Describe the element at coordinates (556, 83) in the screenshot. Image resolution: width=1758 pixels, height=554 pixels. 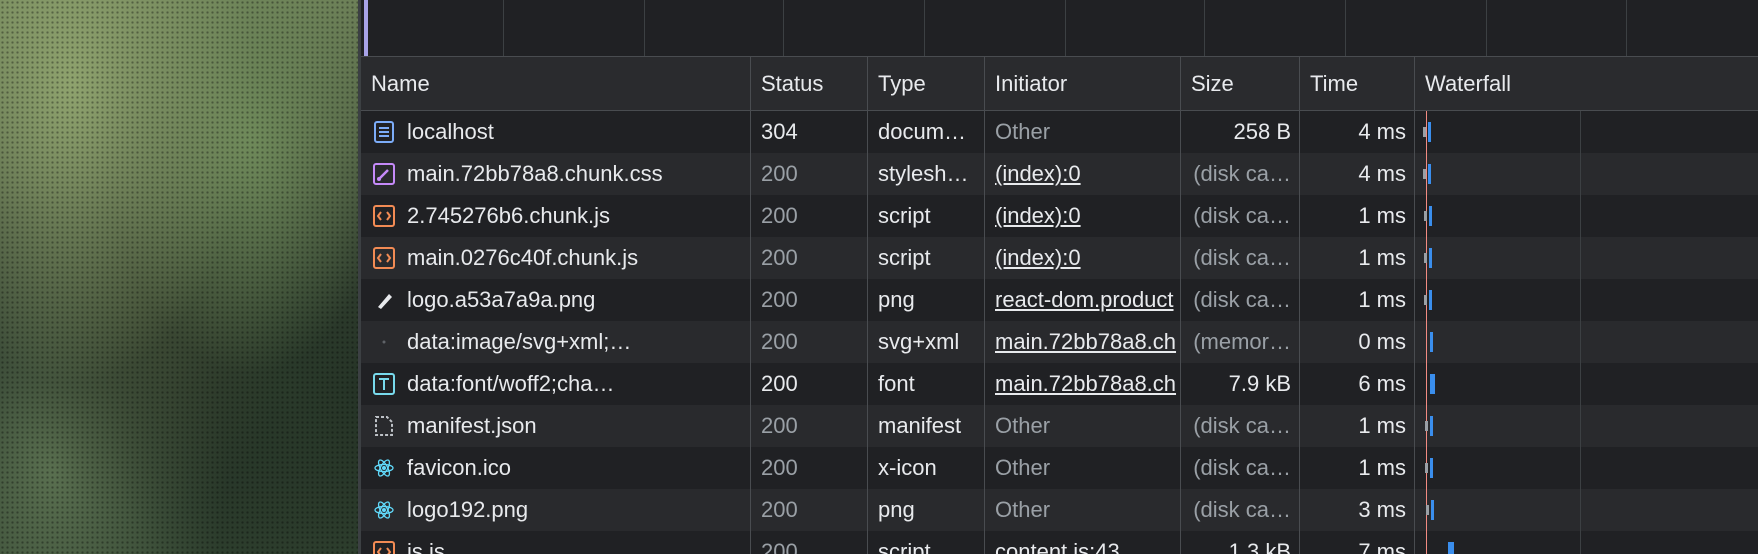
I see `column-header-name: Name` at that location.